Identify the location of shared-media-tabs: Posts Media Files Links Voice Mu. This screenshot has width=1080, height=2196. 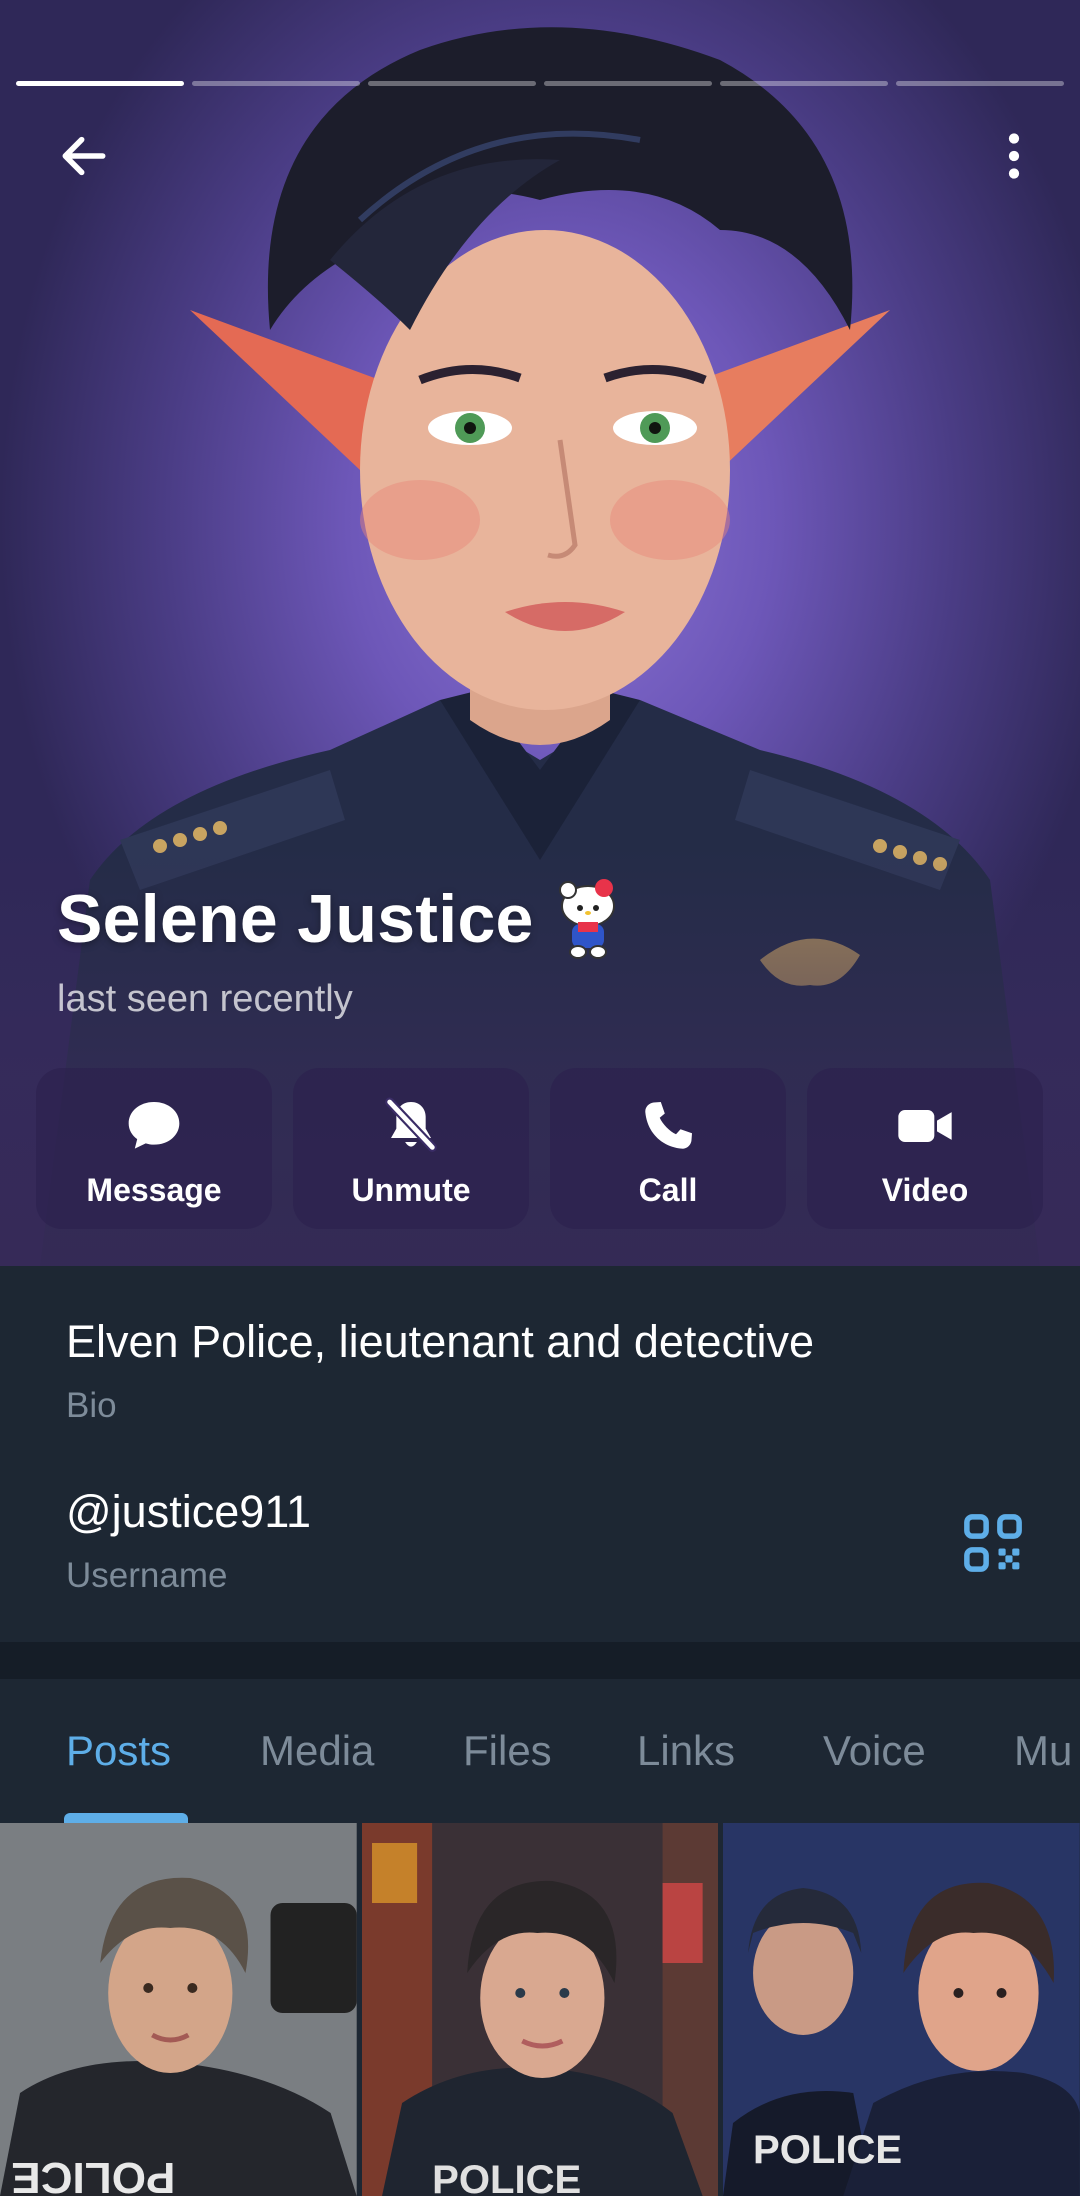
(540, 1751).